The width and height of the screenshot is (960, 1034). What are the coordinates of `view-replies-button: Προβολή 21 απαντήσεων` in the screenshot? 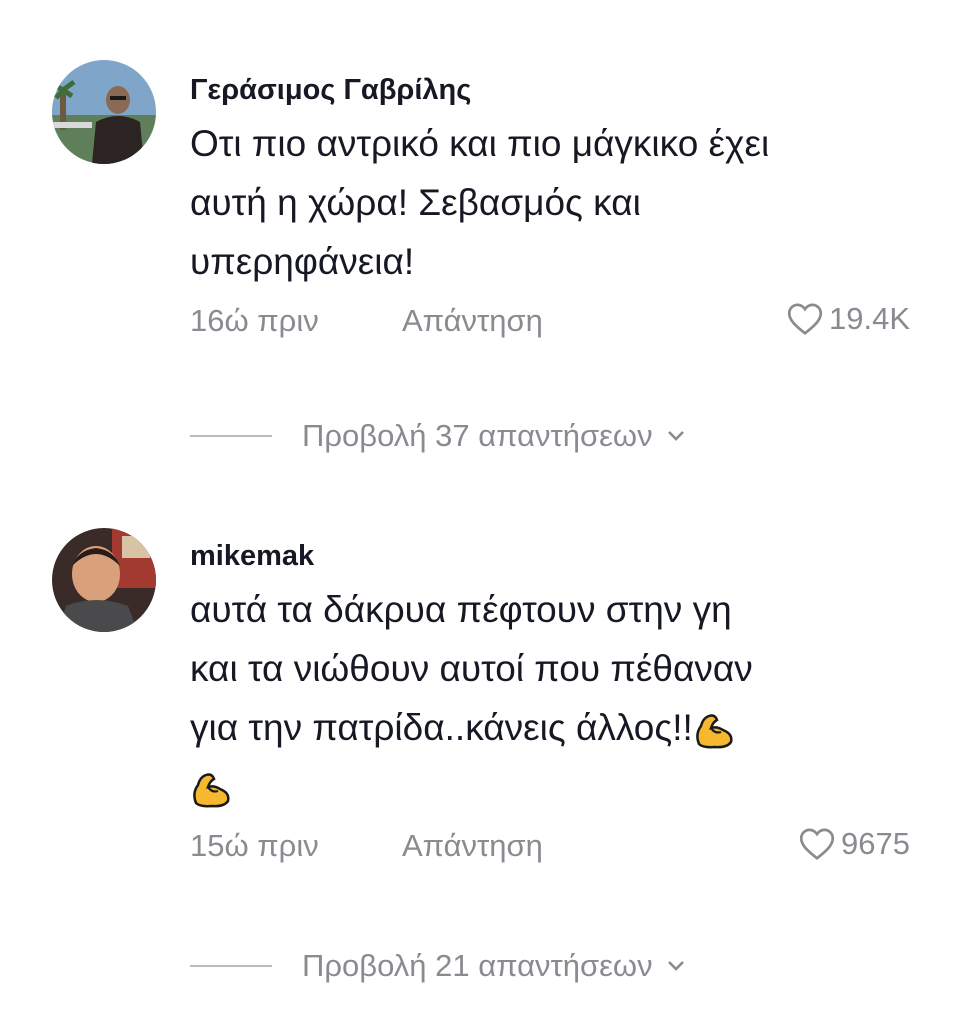 It's located at (437, 966).